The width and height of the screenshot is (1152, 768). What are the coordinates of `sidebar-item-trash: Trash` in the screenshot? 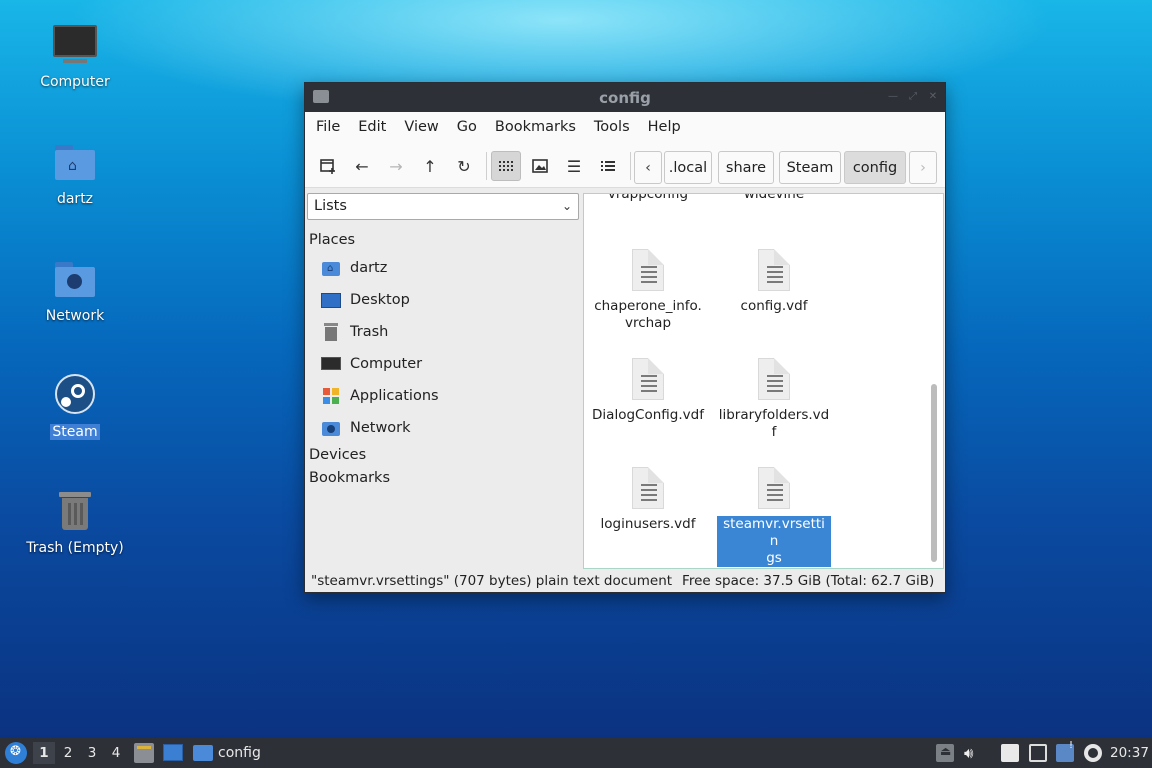 It's located at (354, 332).